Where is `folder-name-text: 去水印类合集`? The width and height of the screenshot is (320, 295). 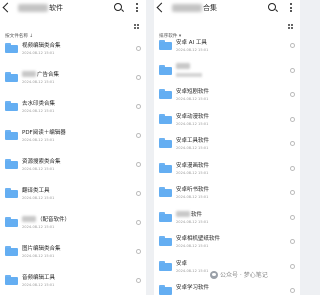 folder-name-text: 去水印类合集 is located at coordinates (39, 104).